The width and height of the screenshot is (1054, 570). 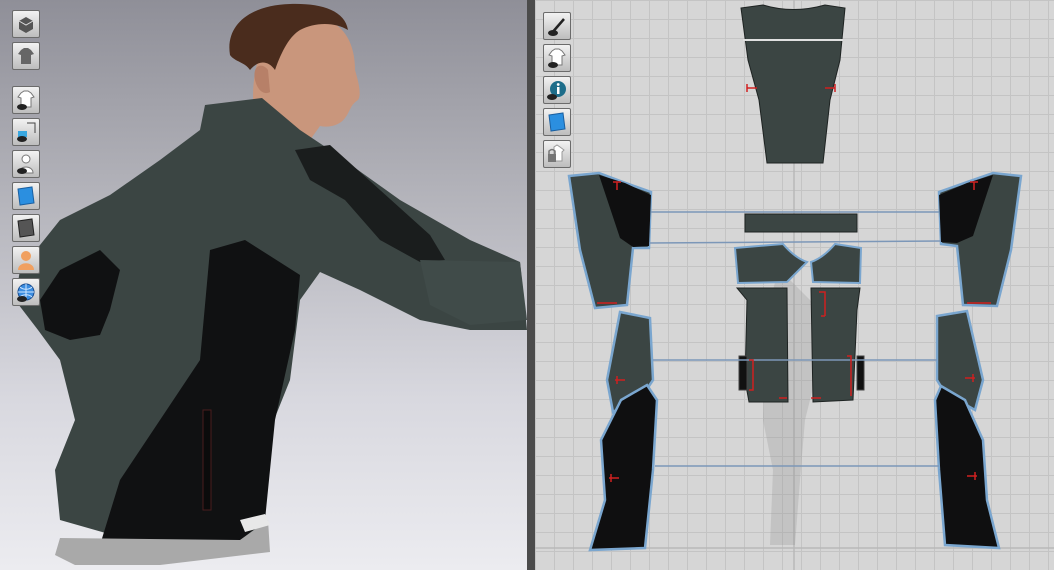 I want to click on texture-2d-icon, so click(x=557, y=122).